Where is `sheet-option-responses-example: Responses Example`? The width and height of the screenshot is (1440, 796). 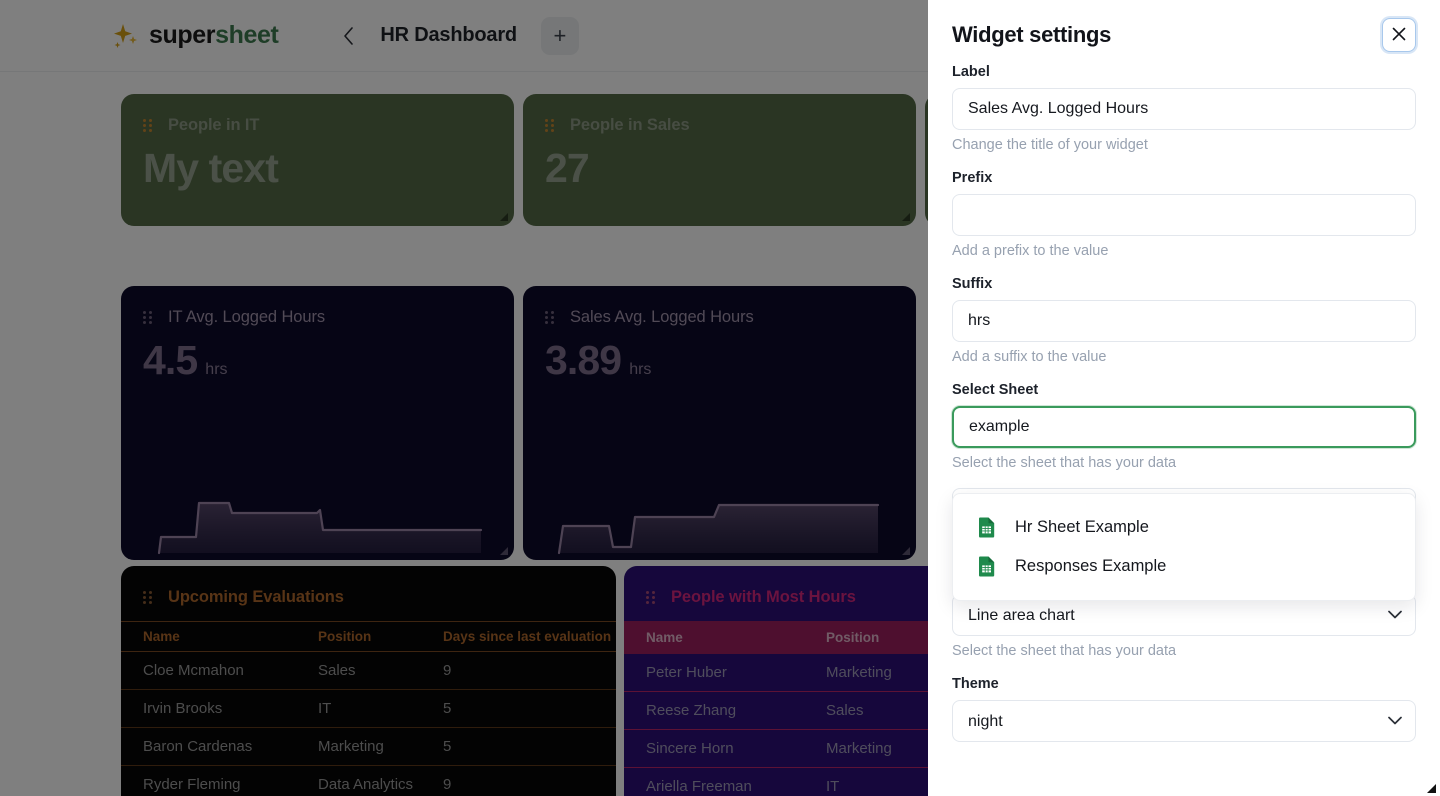 sheet-option-responses-example: Responses Example is located at coordinates (1184, 566).